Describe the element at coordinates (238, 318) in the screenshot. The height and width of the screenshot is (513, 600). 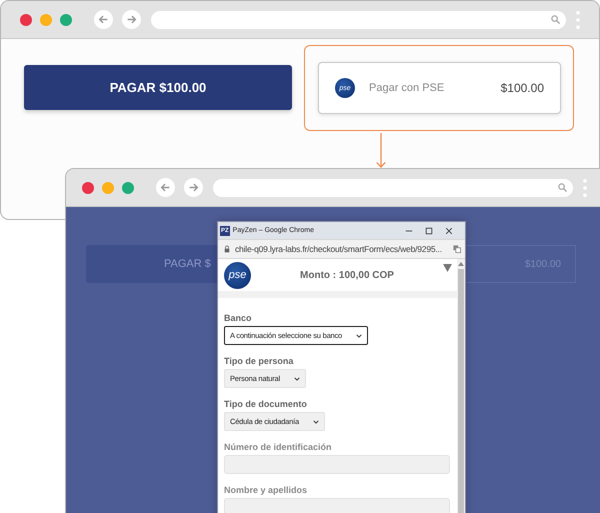
I see `field-label: Banco` at that location.